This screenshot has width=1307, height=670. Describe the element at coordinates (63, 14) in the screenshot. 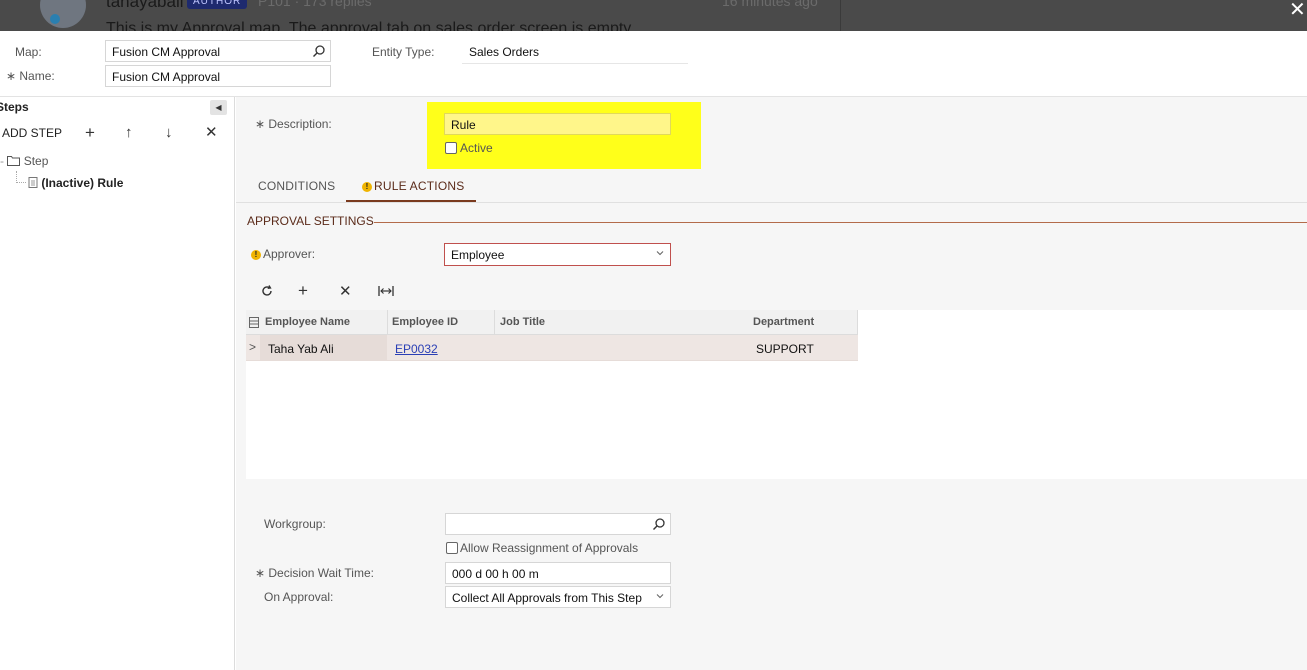

I see `avatar` at that location.